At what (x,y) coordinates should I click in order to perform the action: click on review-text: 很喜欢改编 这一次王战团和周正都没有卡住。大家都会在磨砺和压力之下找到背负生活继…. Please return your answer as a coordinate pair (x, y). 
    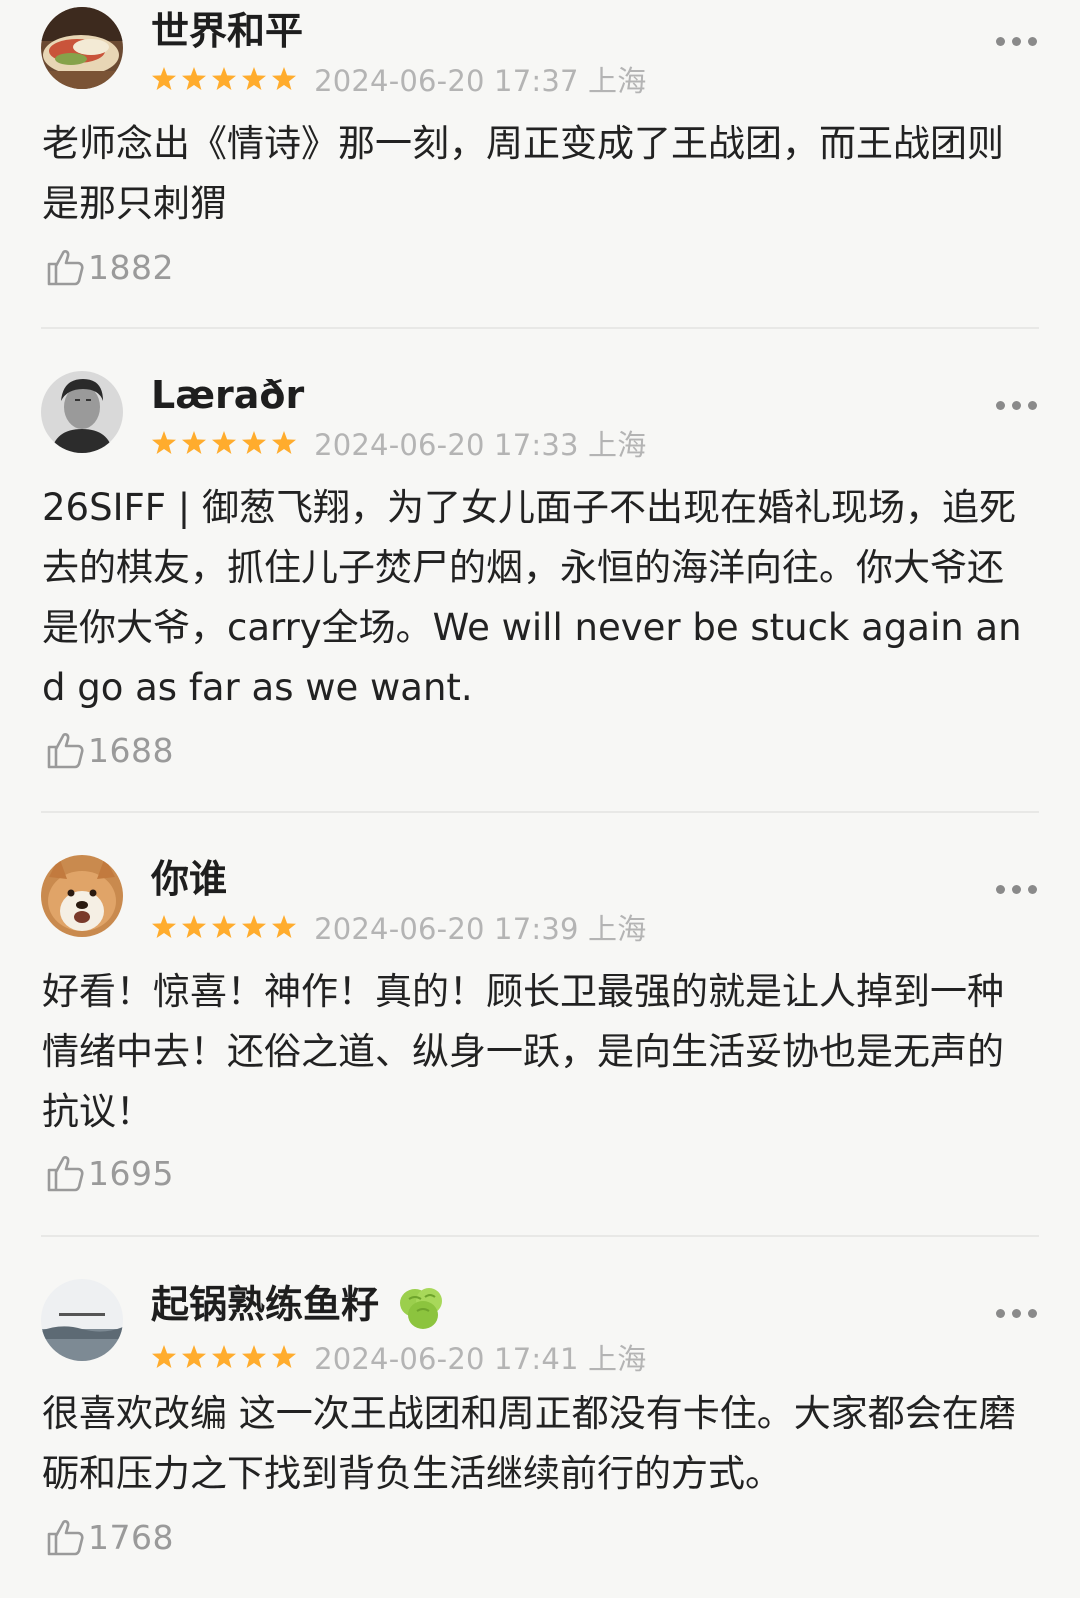
    Looking at the image, I should click on (529, 1443).